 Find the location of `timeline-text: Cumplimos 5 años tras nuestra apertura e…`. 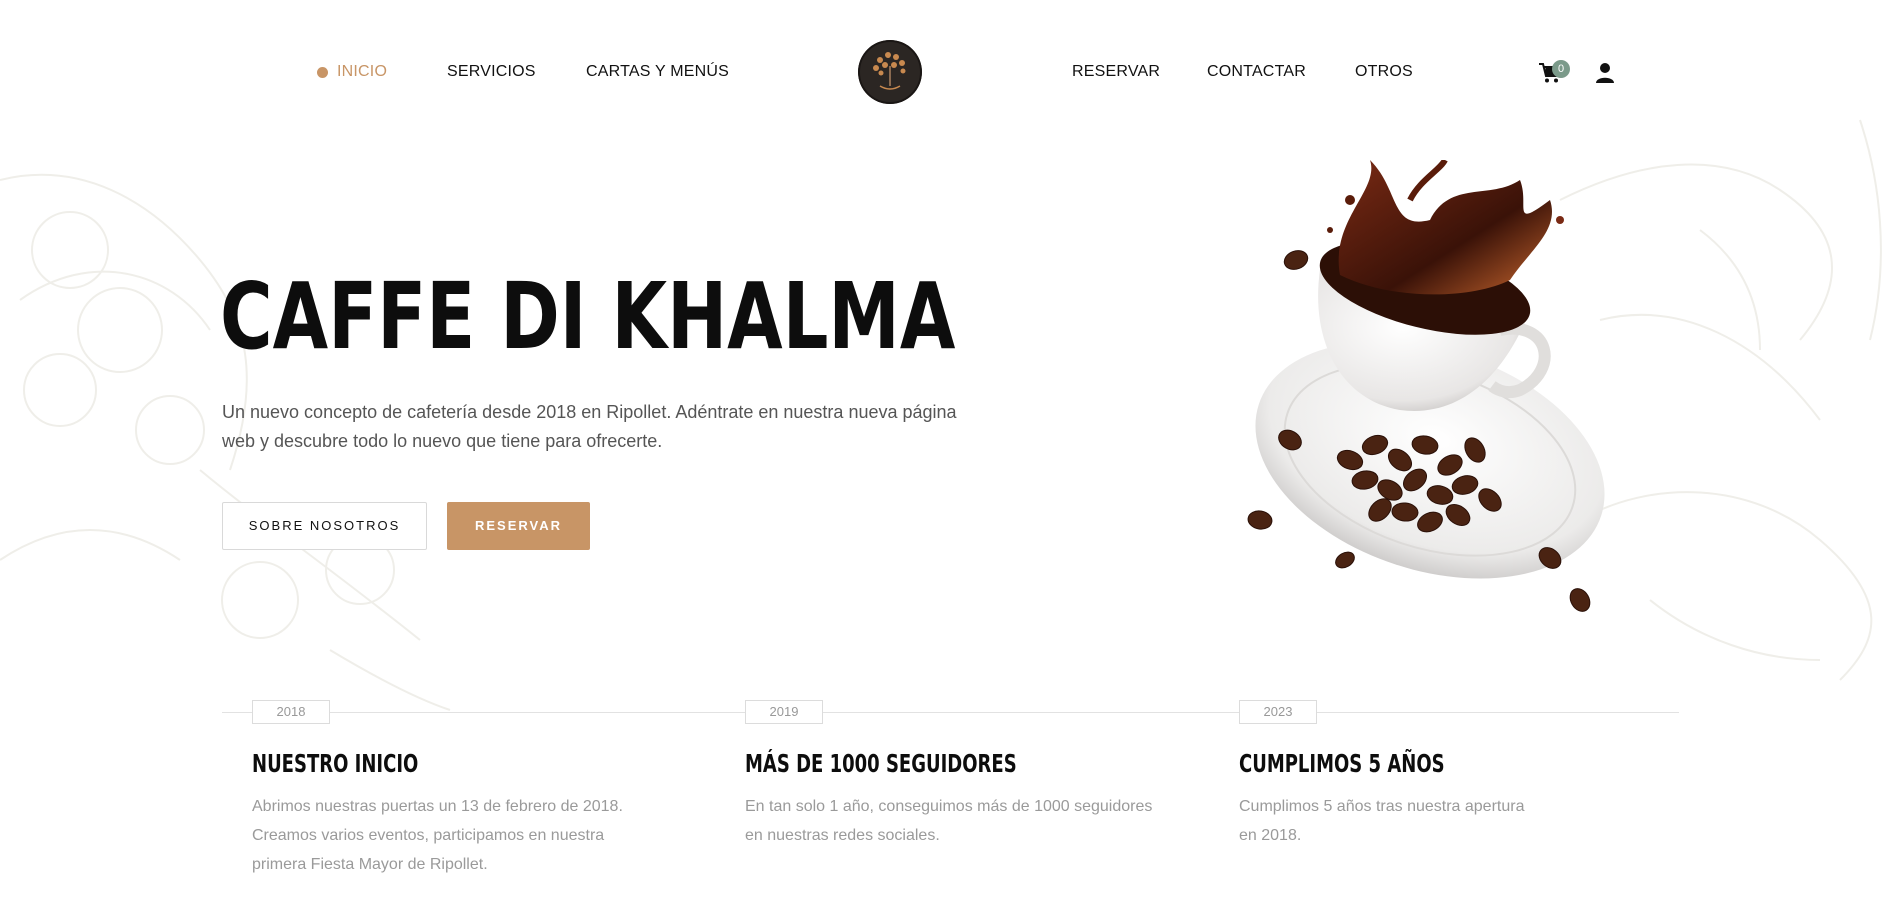

timeline-text: Cumplimos 5 años tras nuestra apertura e… is located at coordinates (1382, 821).